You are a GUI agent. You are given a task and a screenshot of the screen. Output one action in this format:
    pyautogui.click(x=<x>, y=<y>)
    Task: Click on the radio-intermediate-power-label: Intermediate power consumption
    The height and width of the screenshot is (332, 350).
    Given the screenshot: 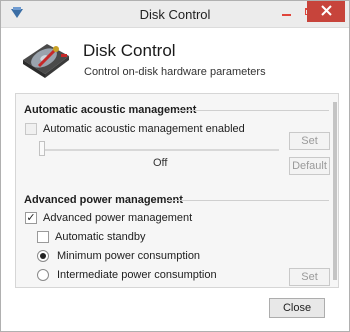 What is the action you would take?
    pyautogui.click(x=137, y=275)
    